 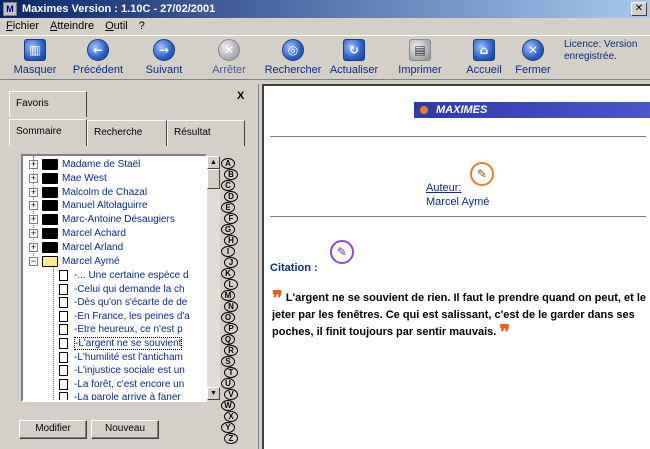 What do you see at coordinates (141, 26) in the screenshot?
I see `menu-help: ?` at bounding box center [141, 26].